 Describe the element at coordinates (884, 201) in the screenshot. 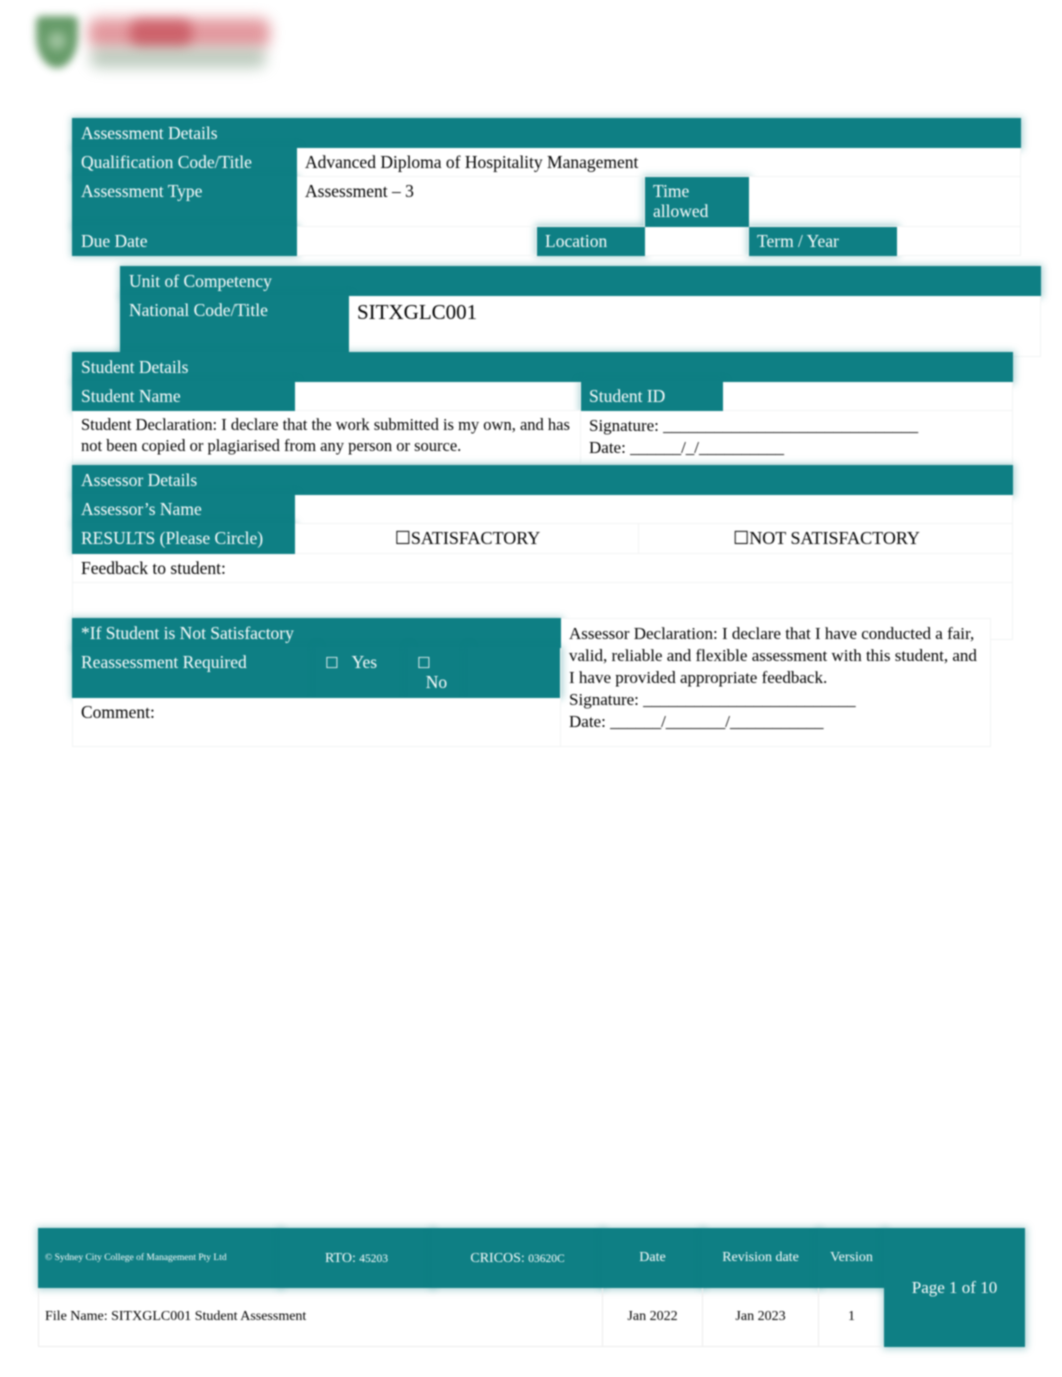

I see `time-allowed-value` at that location.